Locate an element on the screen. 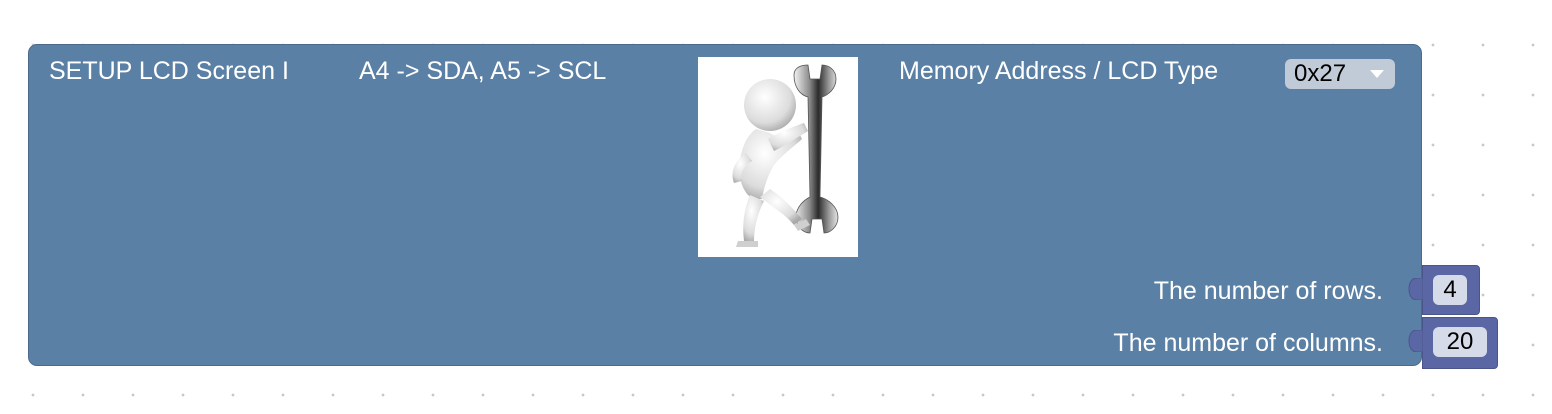  memory-address-value: 0x27 is located at coordinates (1320, 73).